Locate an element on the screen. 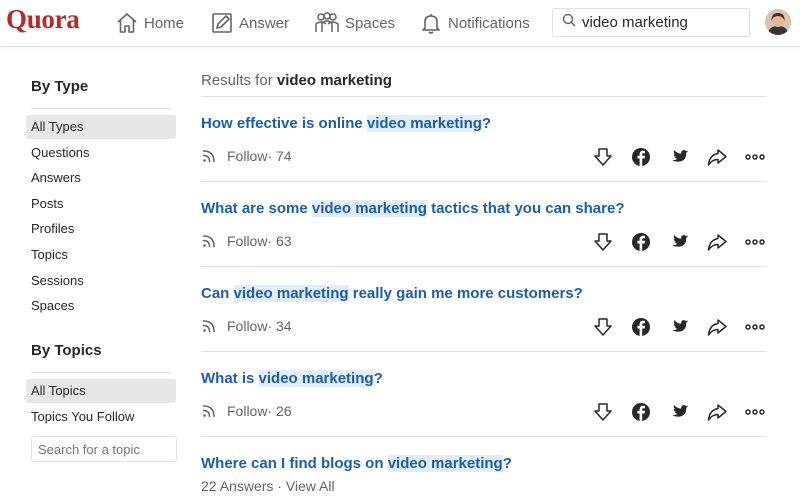 Image resolution: width=800 pixels, height=503 pixels. filter-posts: Posts is located at coordinates (101, 204).